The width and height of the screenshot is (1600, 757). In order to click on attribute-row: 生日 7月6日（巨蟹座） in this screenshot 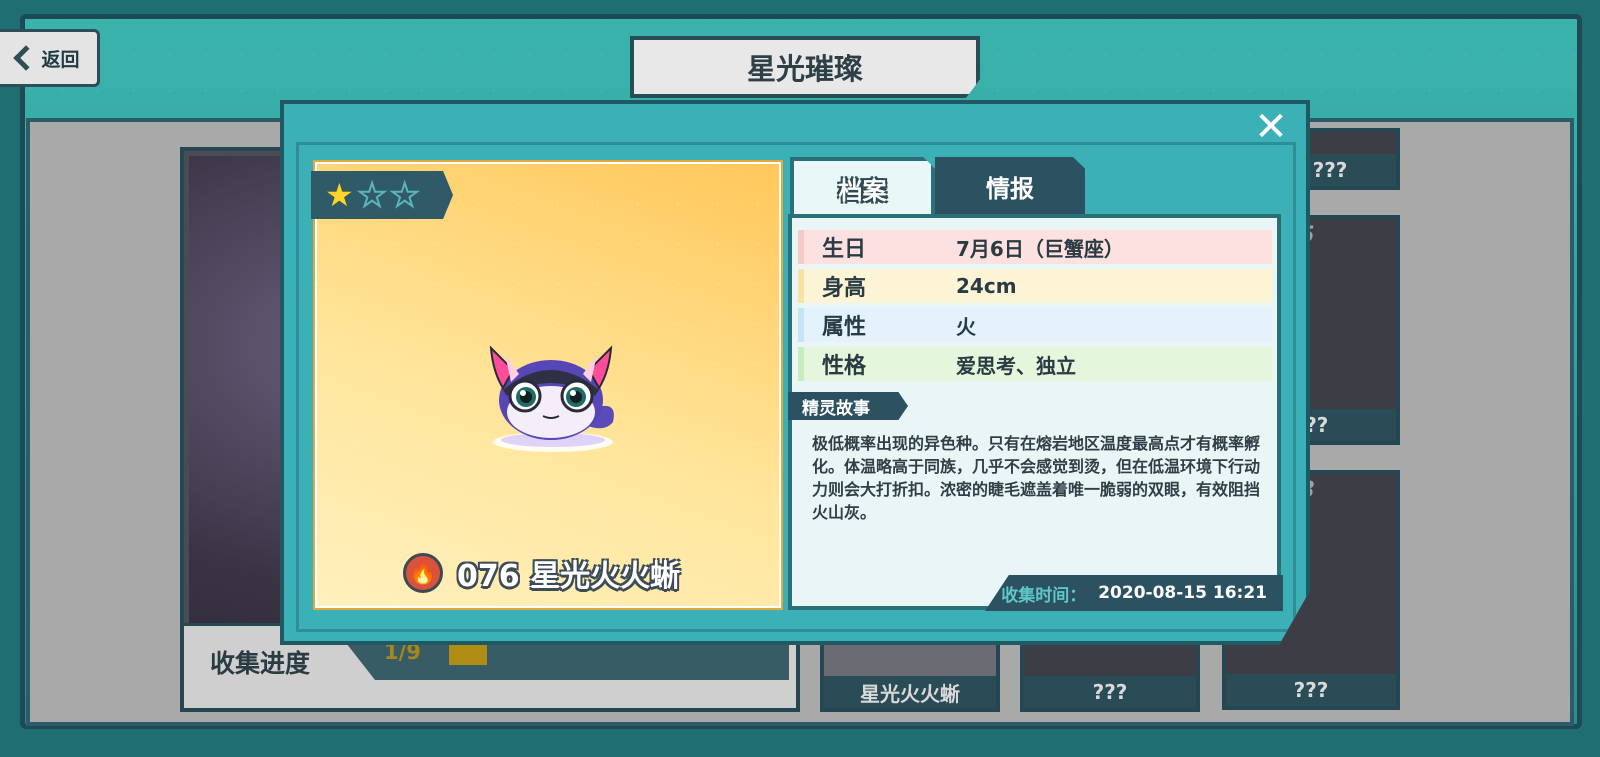, I will do `click(1035, 247)`.